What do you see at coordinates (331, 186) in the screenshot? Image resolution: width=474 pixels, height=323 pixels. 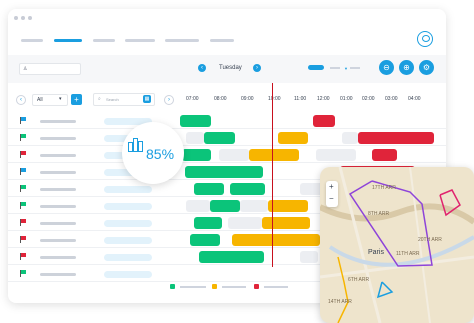 I see `map-zoom-in-button: +` at bounding box center [331, 186].